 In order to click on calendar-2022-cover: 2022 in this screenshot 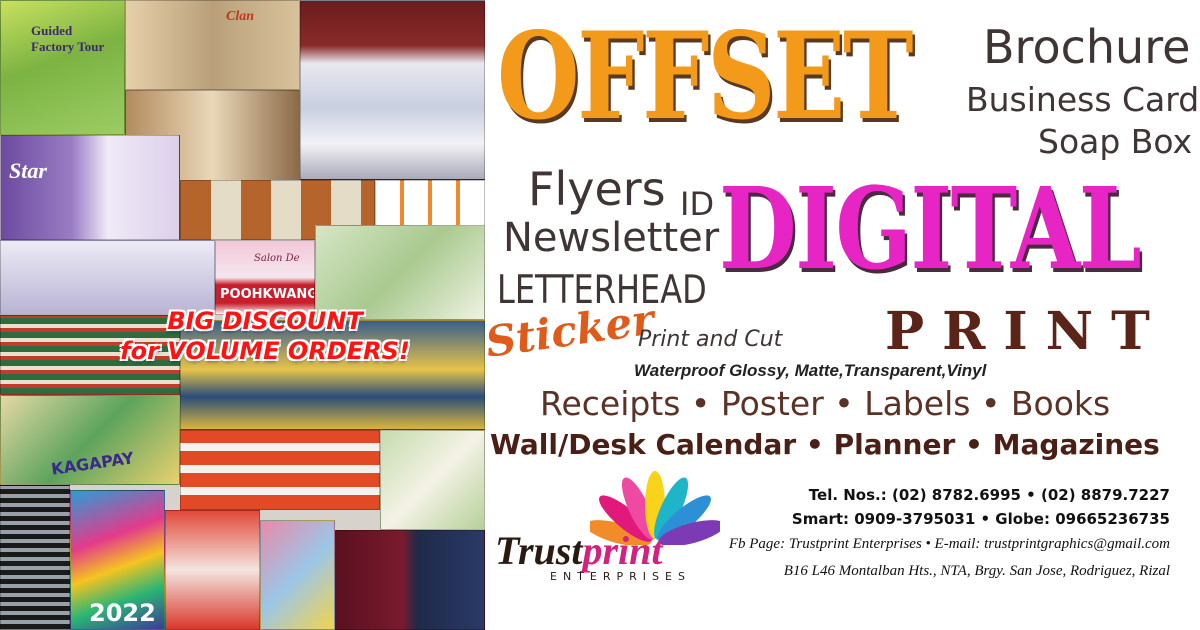, I will do `click(117, 560)`.